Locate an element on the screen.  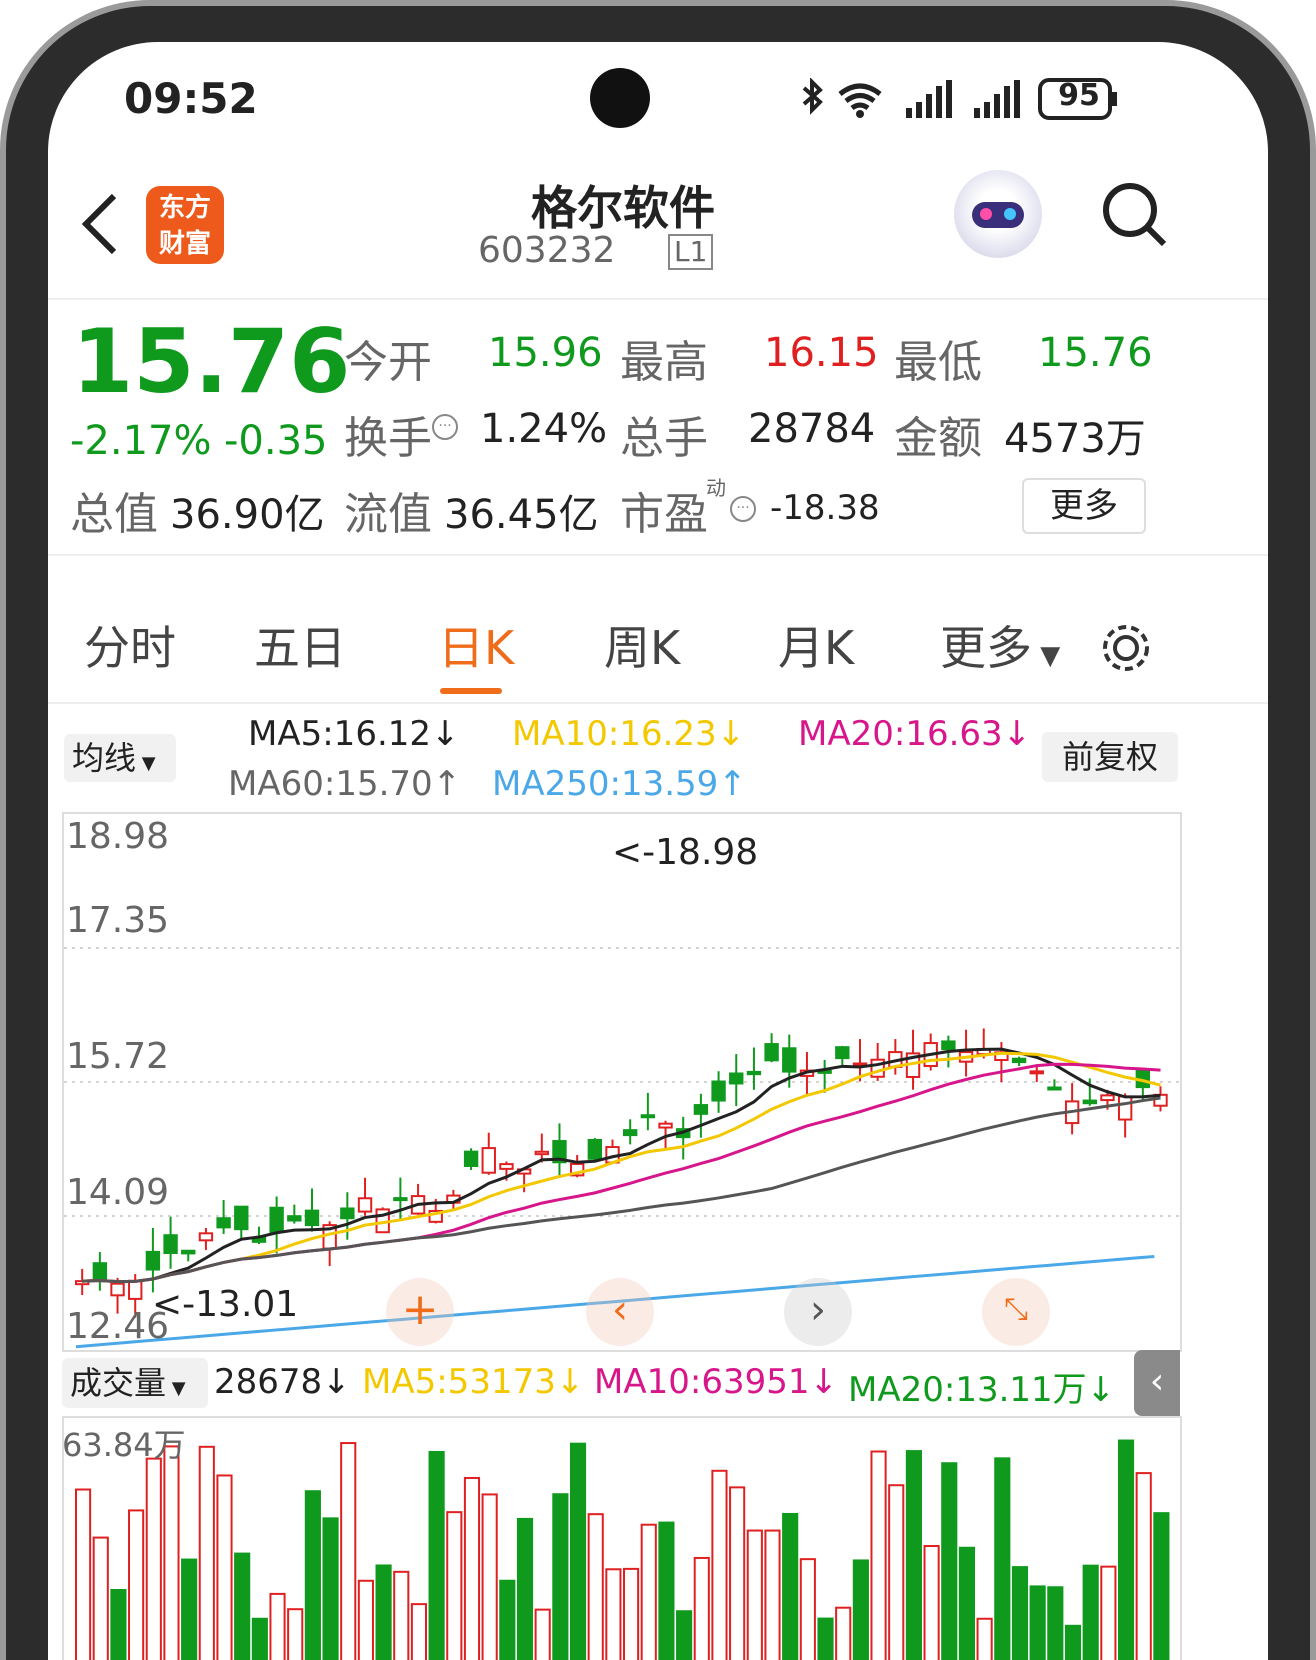
float-label: 流值 is located at coordinates (388, 514).